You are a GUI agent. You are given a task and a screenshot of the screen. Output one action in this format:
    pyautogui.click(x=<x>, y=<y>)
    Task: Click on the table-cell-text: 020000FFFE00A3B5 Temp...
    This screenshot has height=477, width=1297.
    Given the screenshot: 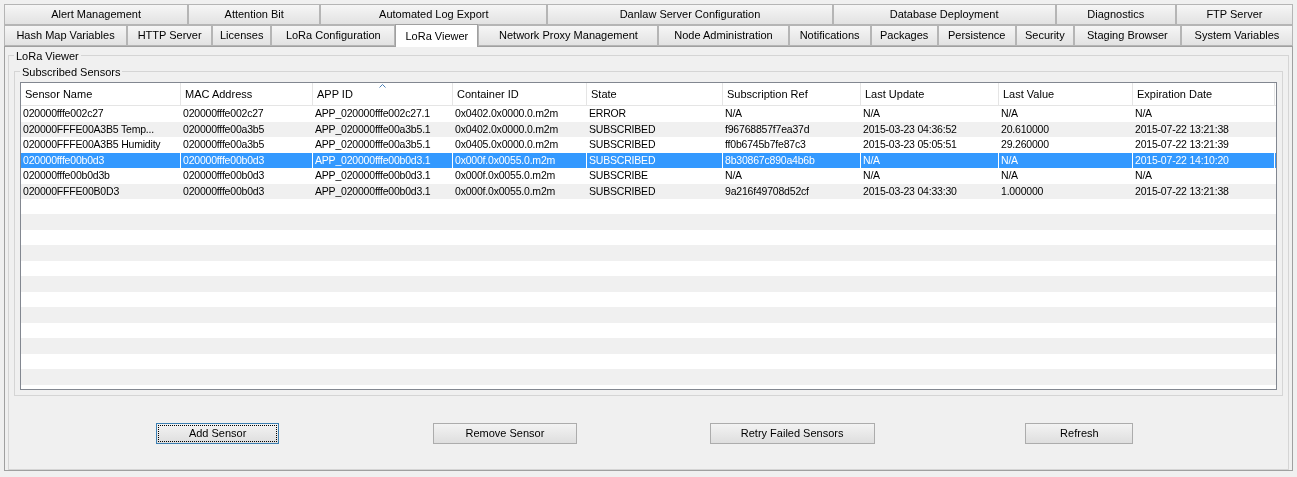 What is the action you would take?
    pyautogui.click(x=88, y=129)
    